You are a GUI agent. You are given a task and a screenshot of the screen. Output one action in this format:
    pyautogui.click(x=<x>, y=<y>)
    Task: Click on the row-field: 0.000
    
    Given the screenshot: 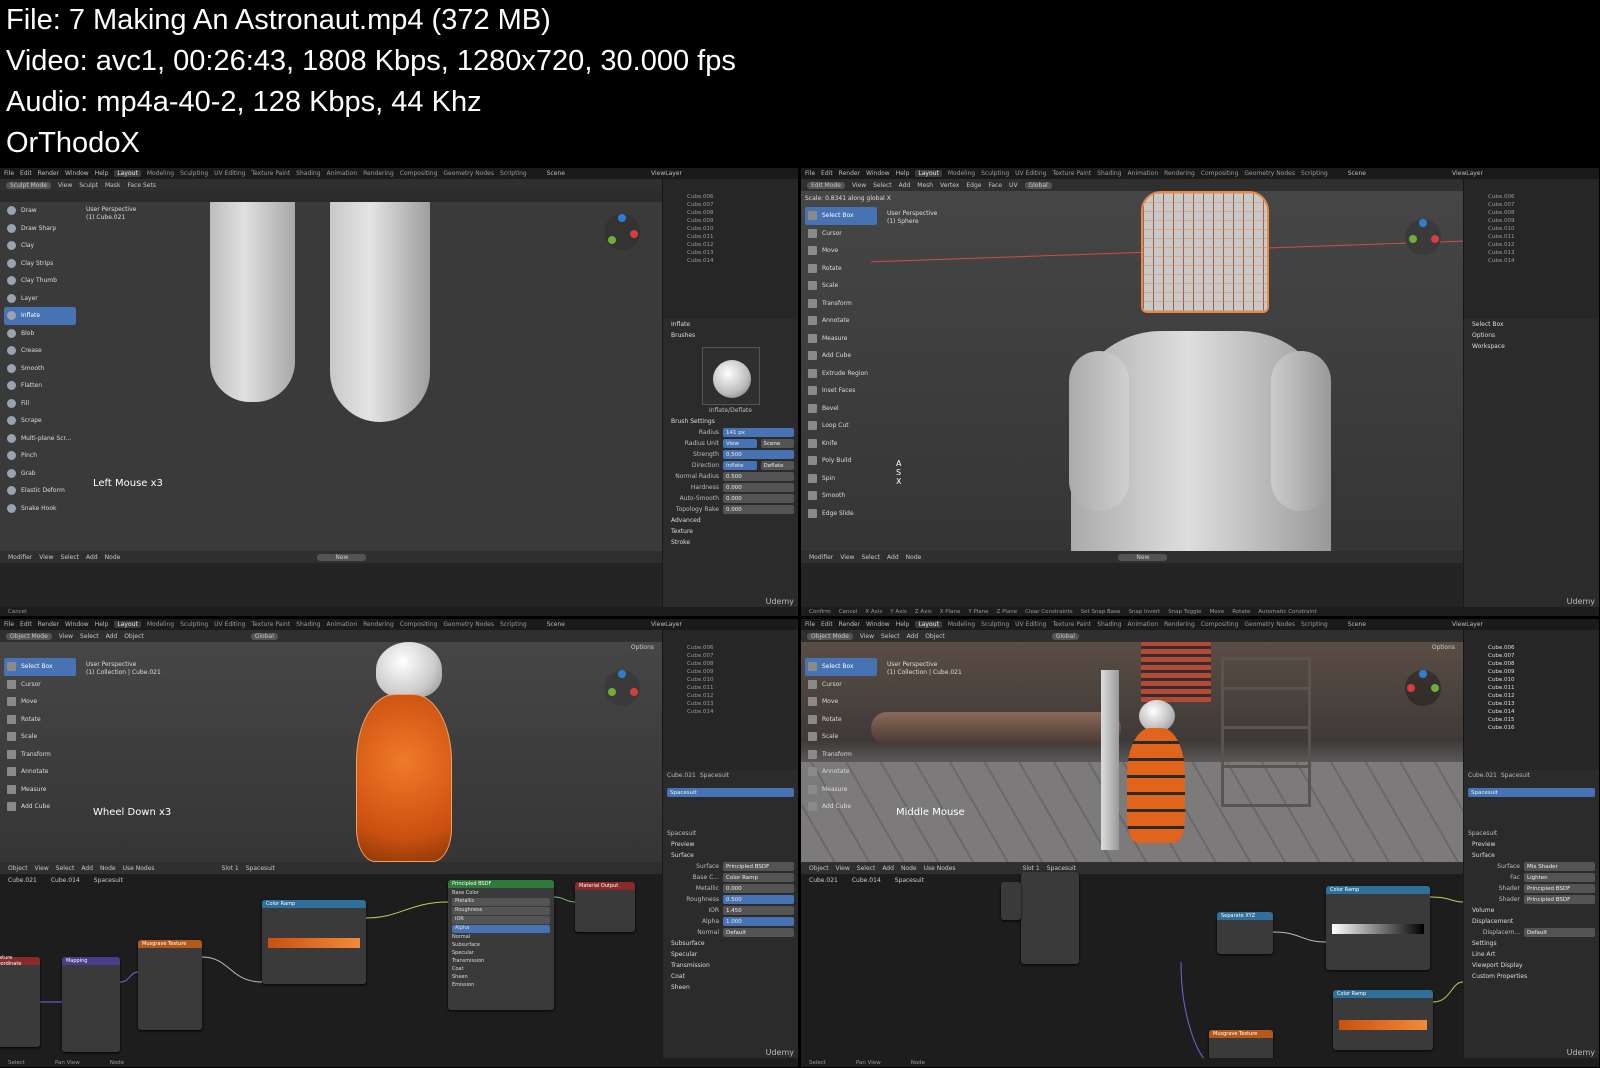 What is the action you would take?
    pyautogui.click(x=758, y=888)
    